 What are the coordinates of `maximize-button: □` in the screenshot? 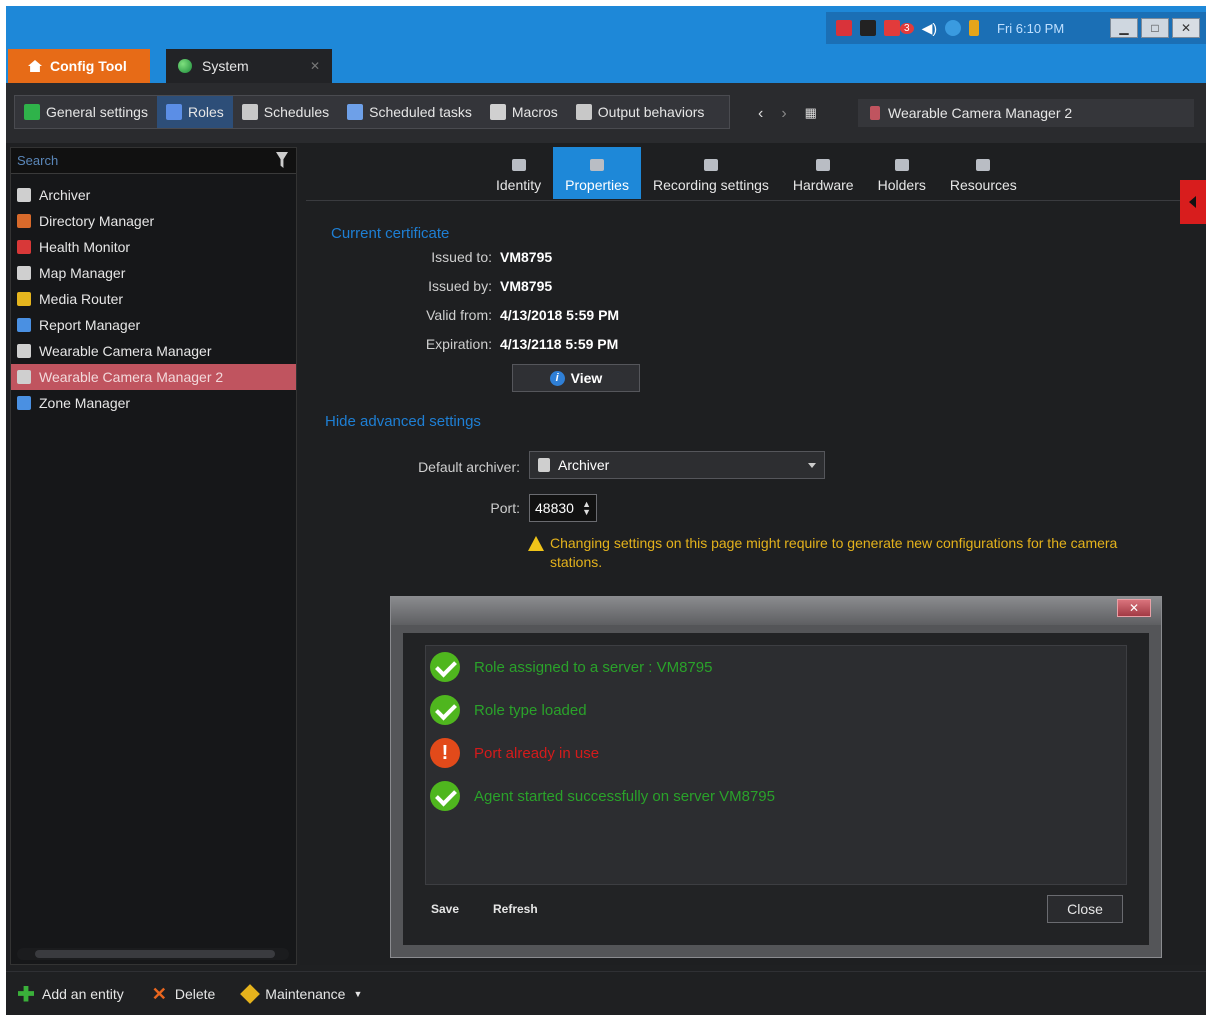 It's located at (1155, 28).